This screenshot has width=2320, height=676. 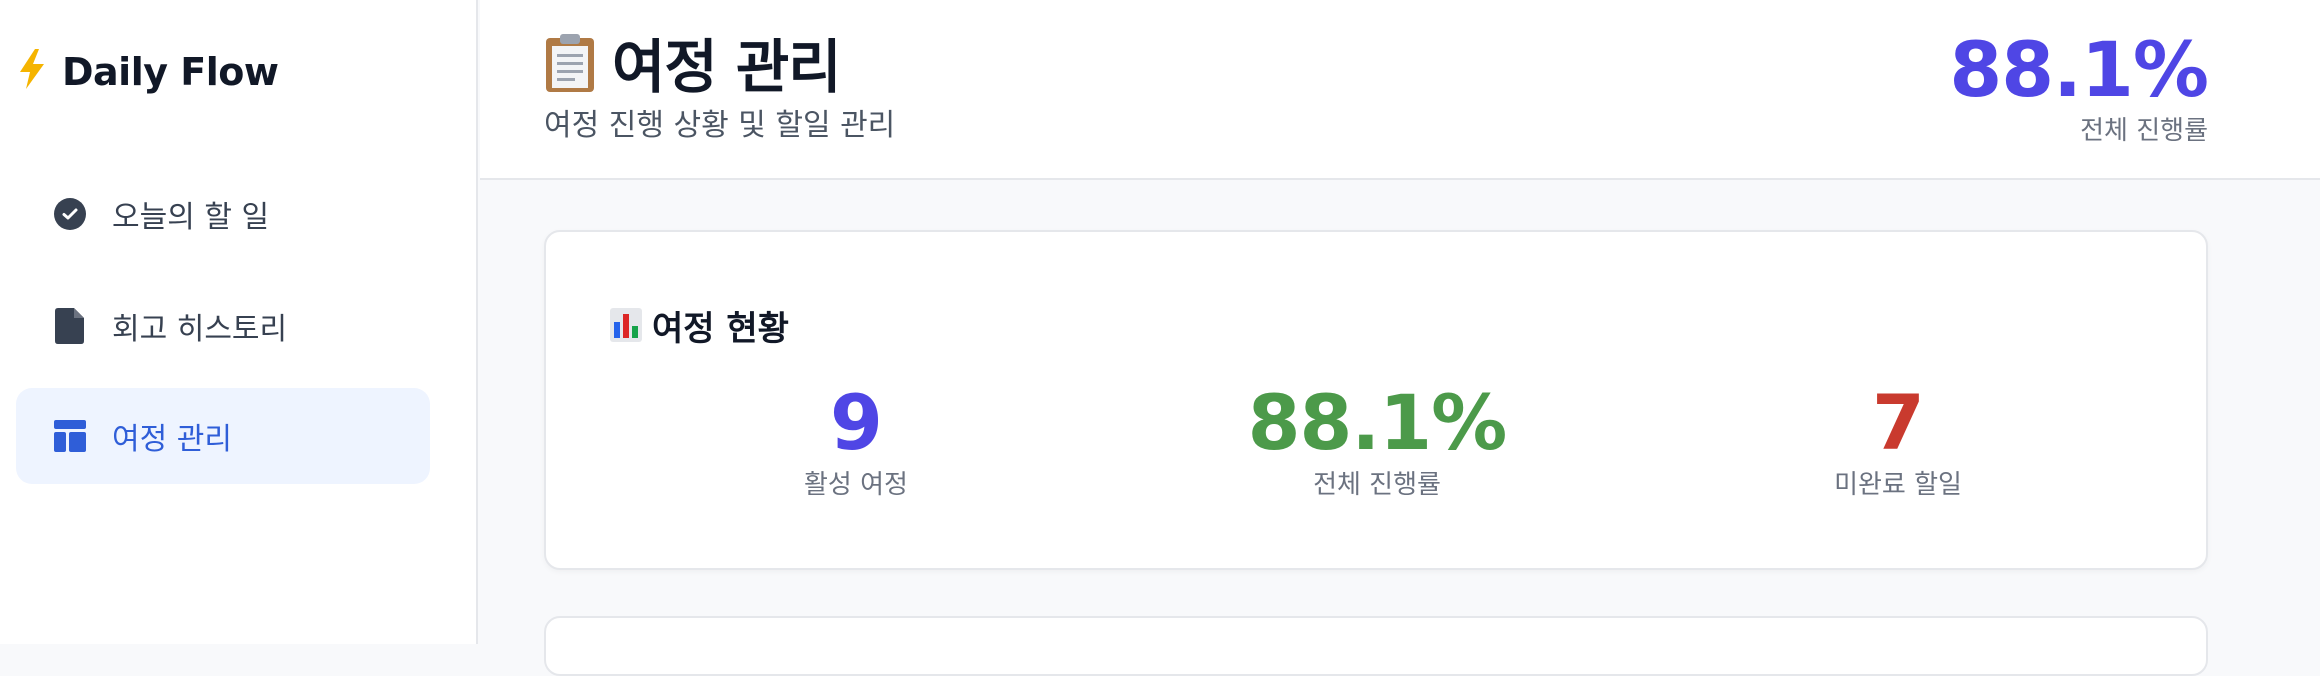 I want to click on stat-value: 7, so click(x=1898, y=422).